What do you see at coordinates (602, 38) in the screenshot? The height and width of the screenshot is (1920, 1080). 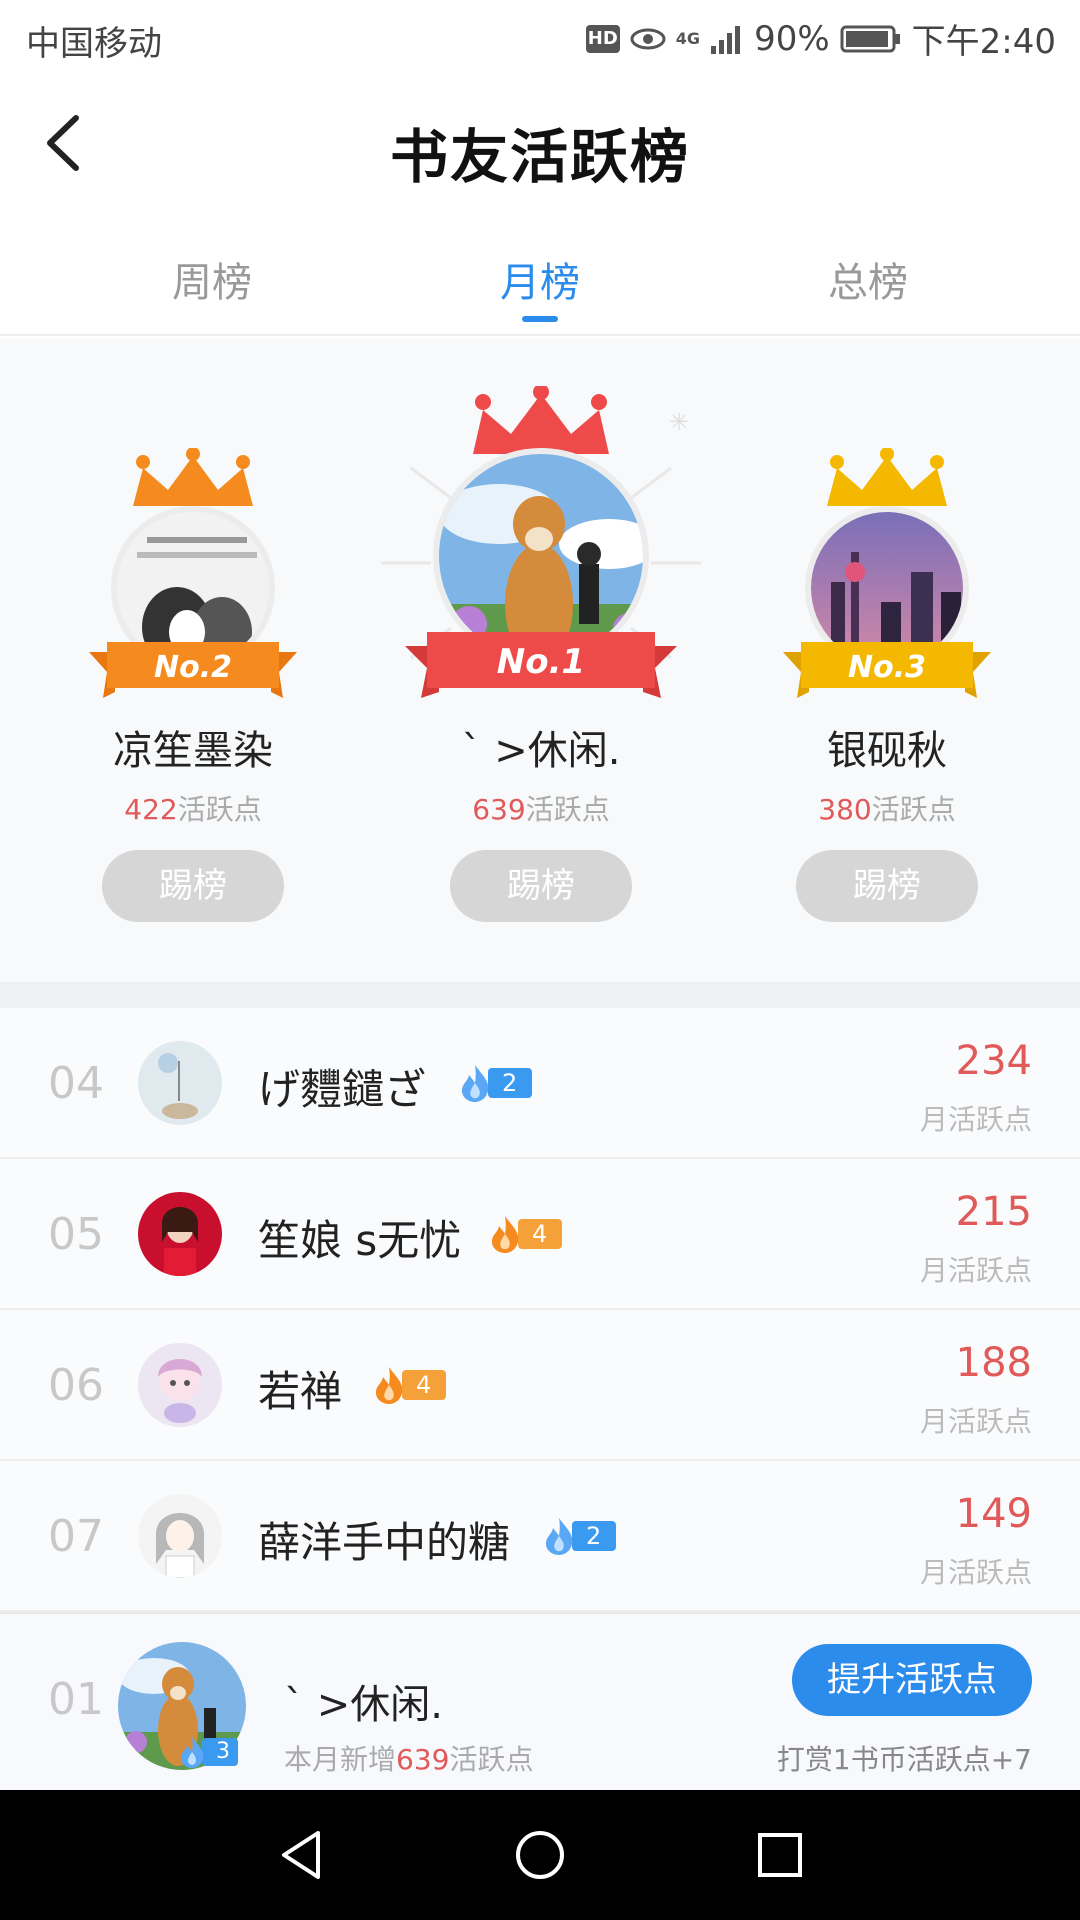 I see `hd-icon: HD` at bounding box center [602, 38].